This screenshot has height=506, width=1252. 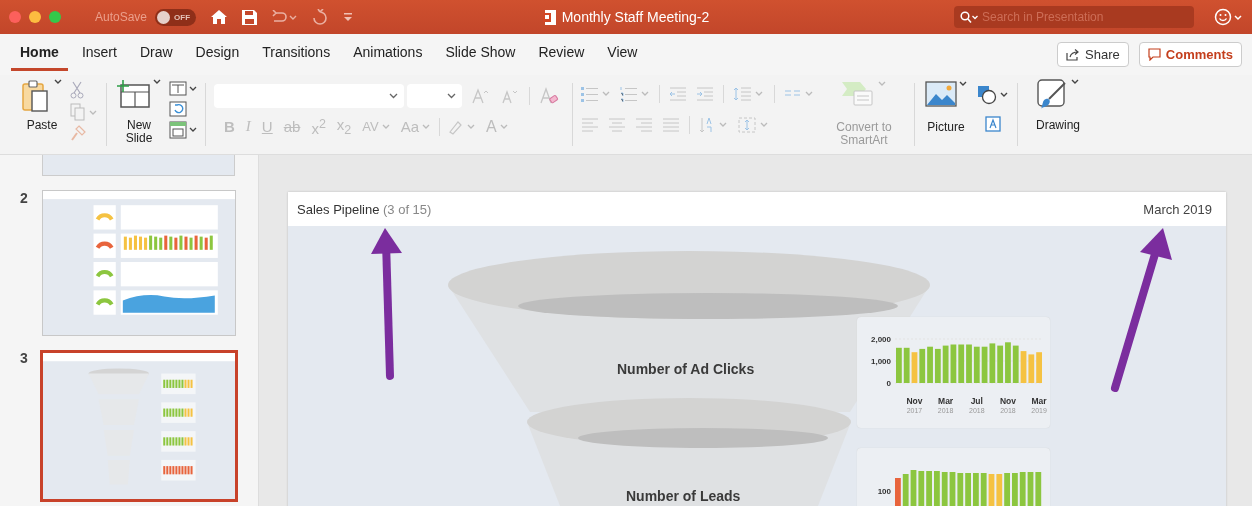 What do you see at coordinates (976, 401) in the screenshot?
I see `x-axis-label: Jul` at bounding box center [976, 401].